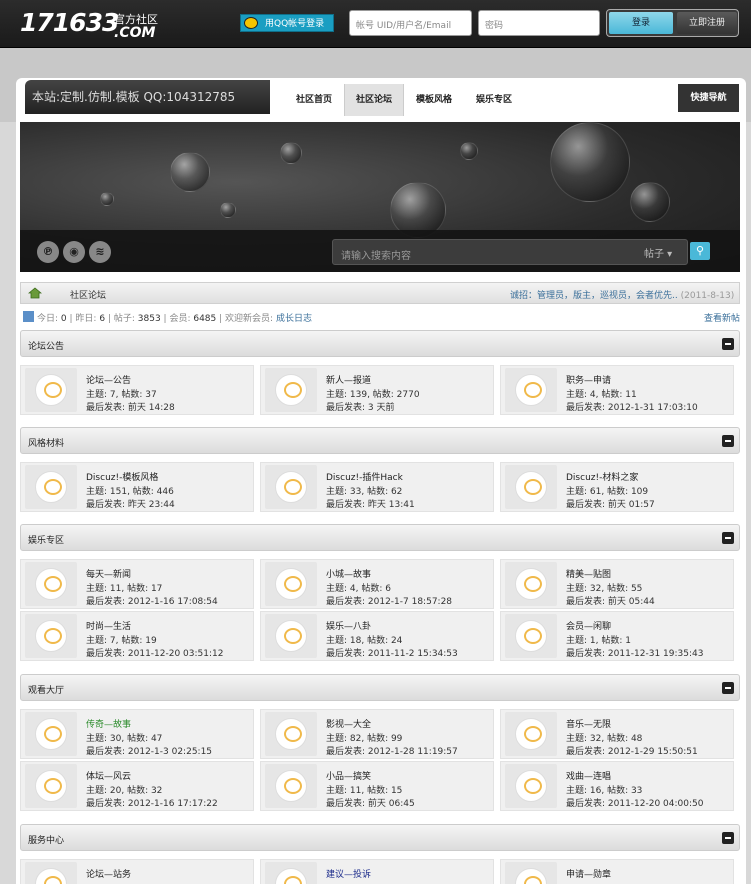  I want to click on forum-last-post: 最后发表: 2012-1-16 17:08:54, so click(152, 600).